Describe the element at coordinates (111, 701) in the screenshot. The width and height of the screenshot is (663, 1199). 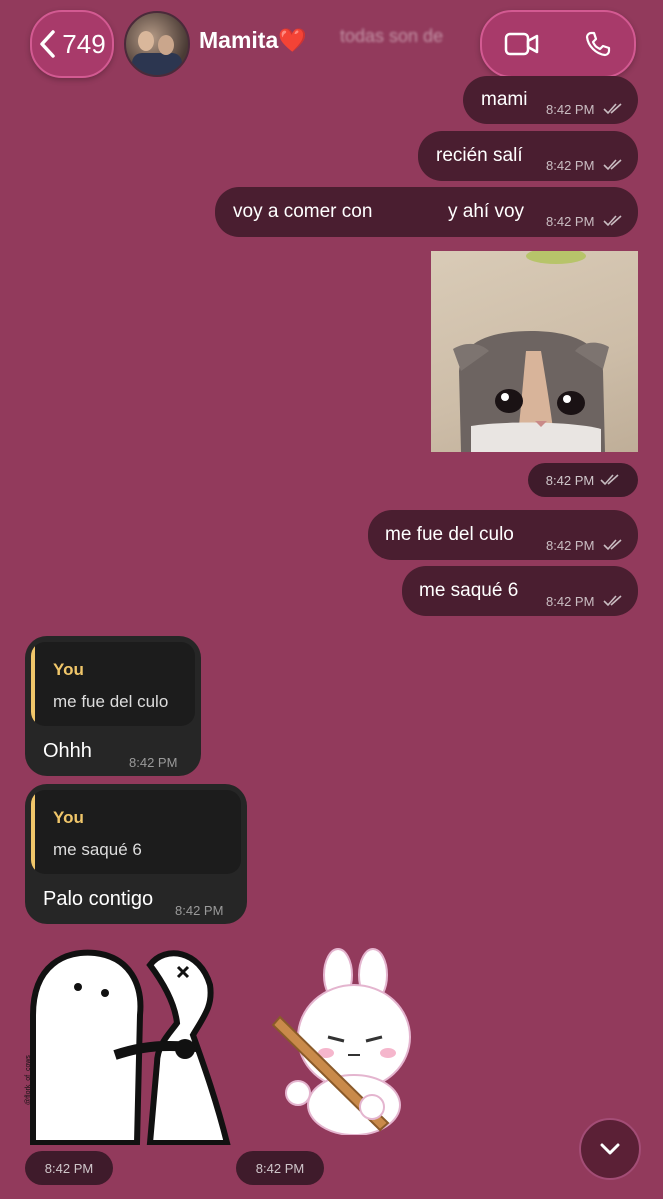
I see `reply-text: me fue del culo` at that location.